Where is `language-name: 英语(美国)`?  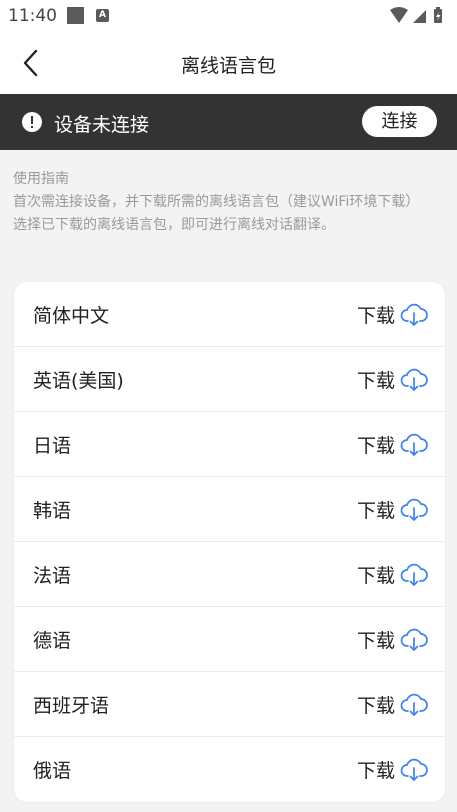 language-name: 英语(美国) is located at coordinates (78, 381).